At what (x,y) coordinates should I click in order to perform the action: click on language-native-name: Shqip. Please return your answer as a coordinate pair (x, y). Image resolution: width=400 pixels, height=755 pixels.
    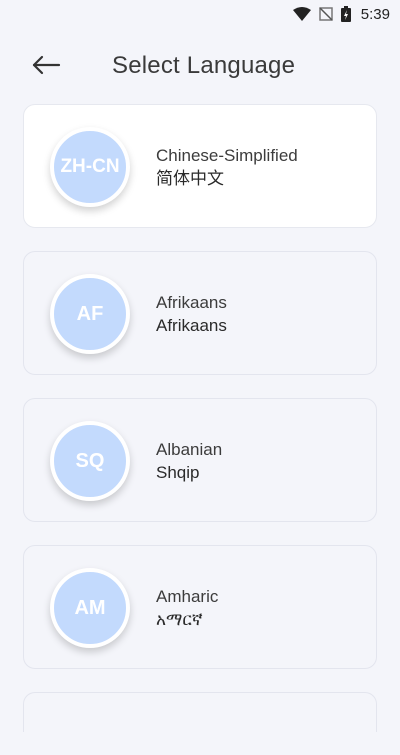
    Looking at the image, I should click on (178, 472).